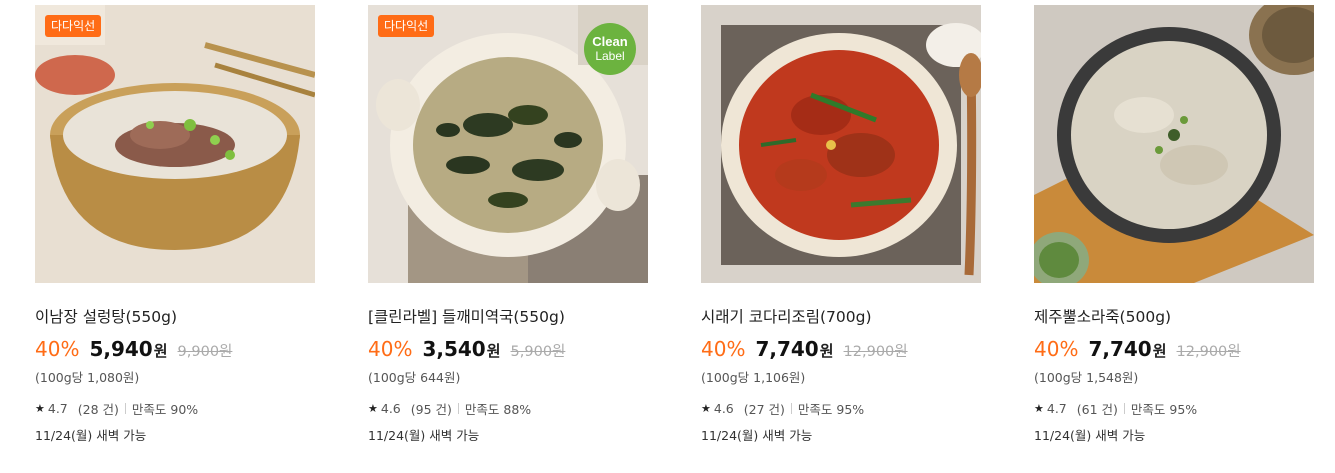 The image size is (1335, 473). I want to click on original-price: 9,900원, so click(205, 352).